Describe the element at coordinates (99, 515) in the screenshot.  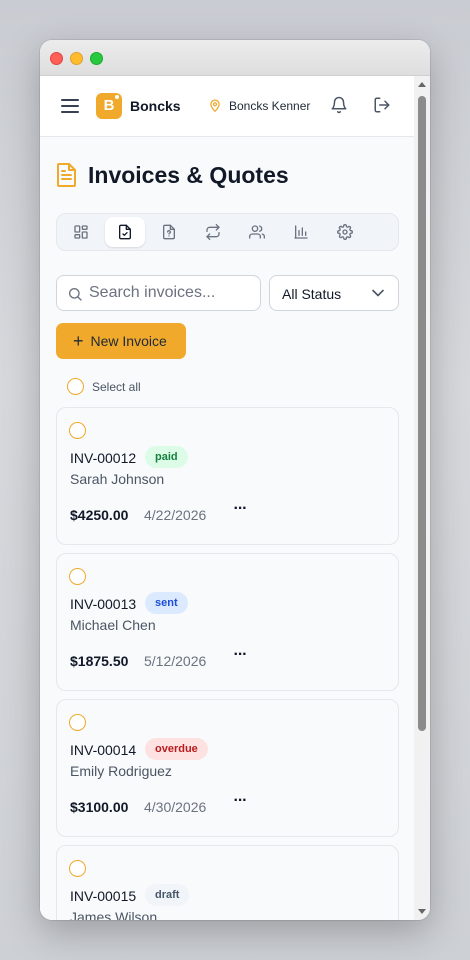
I see `invoice-amount: $4250.00` at that location.